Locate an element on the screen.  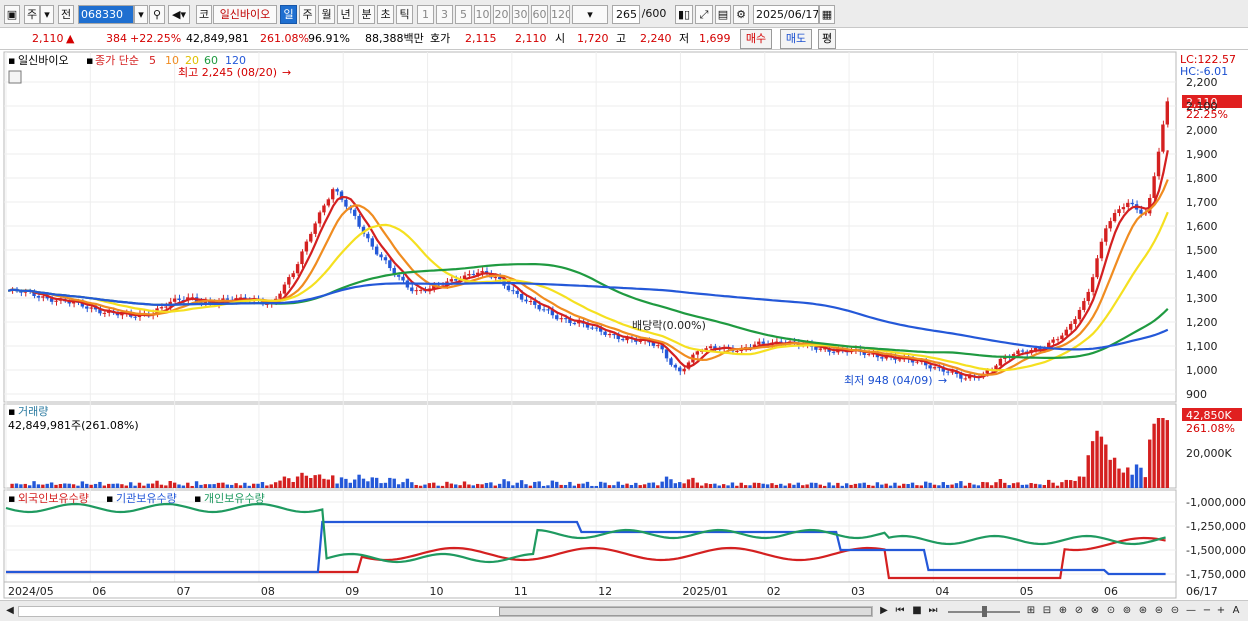
zoom-slider-handle is located at coordinates (984, 611).